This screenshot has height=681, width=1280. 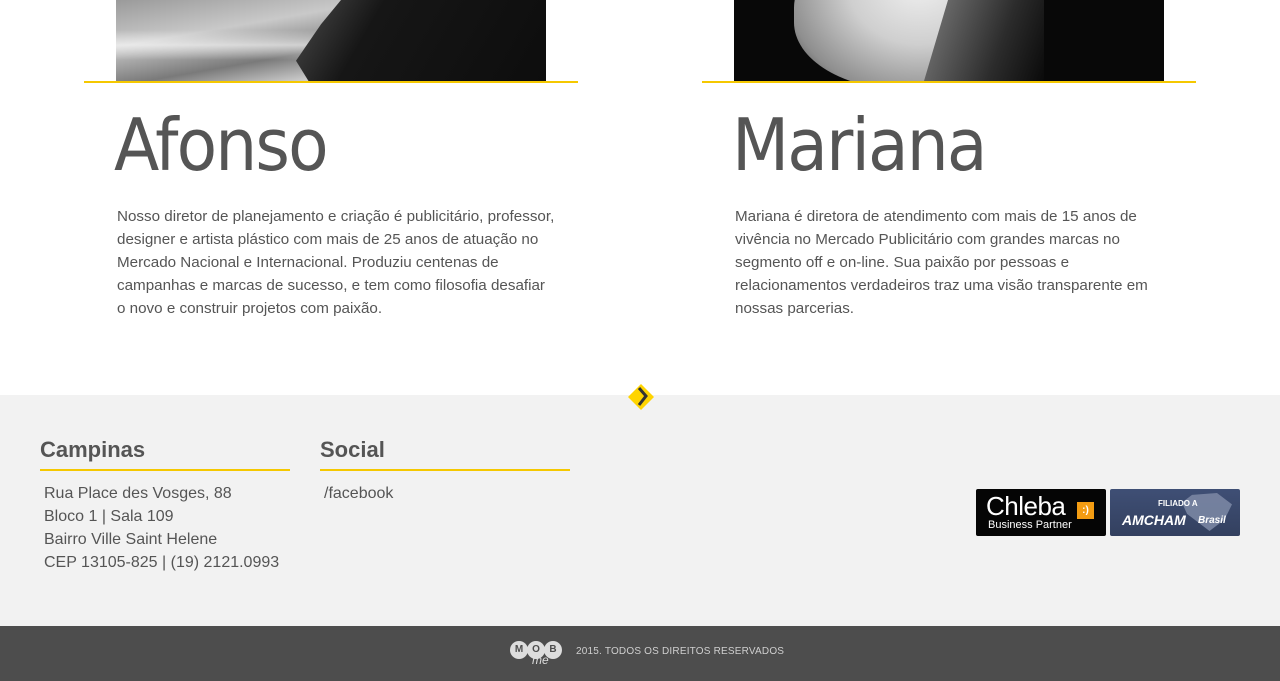 What do you see at coordinates (1178, 503) in the screenshot?
I see `badge-top: FILIADO A` at bounding box center [1178, 503].